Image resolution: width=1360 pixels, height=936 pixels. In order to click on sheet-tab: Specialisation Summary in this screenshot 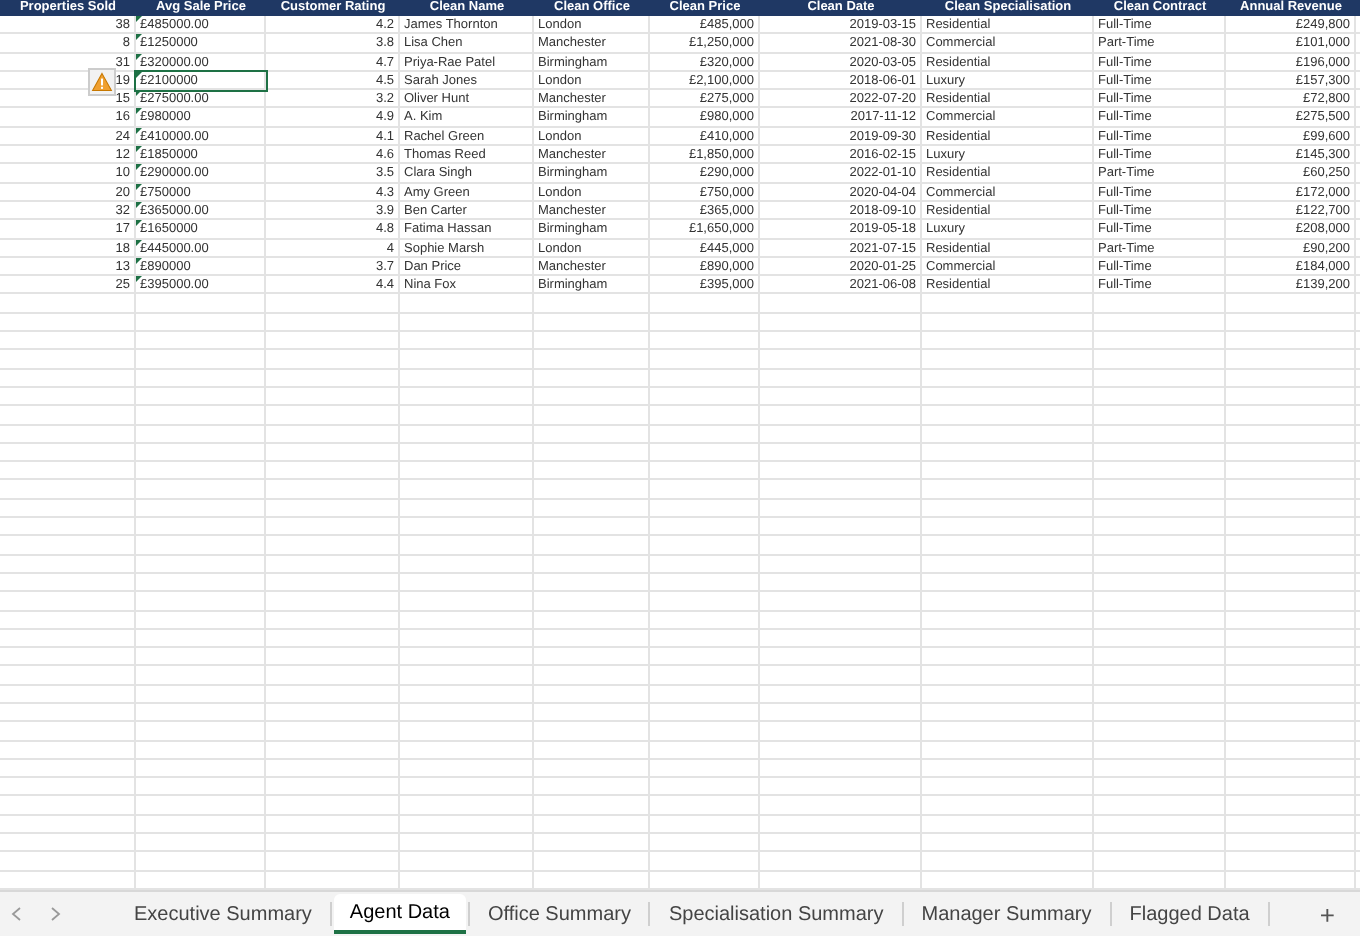, I will do `click(776, 914)`.